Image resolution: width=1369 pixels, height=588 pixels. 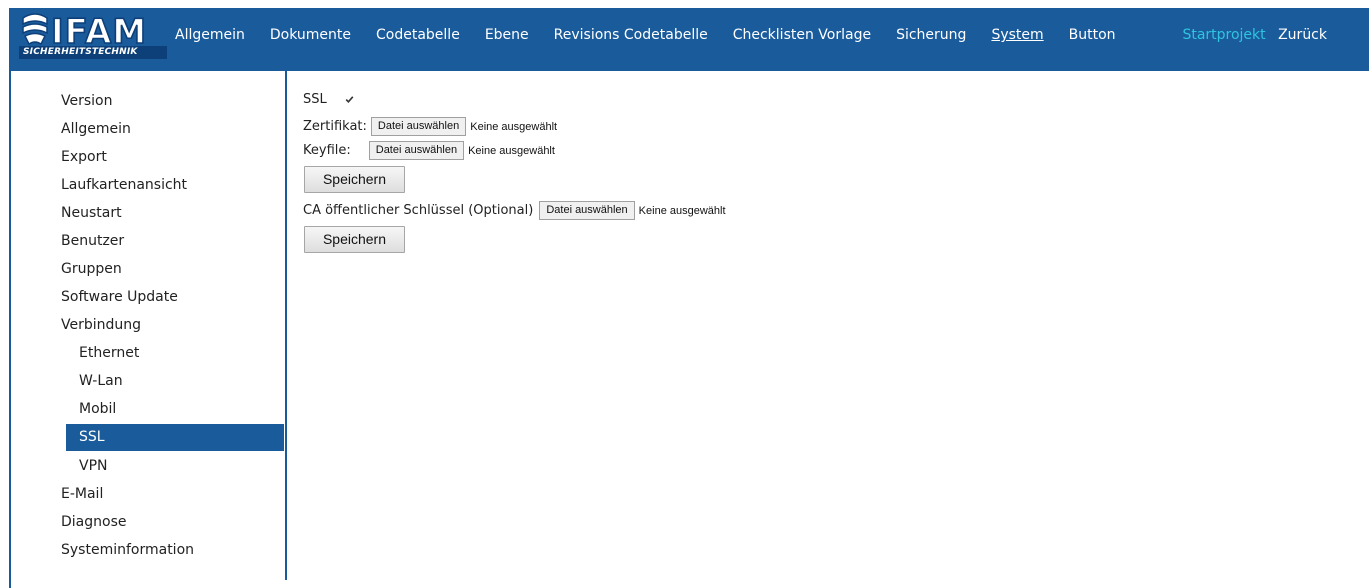 What do you see at coordinates (119, 297) in the screenshot?
I see `sidebar-item-software-update: Software Update` at bounding box center [119, 297].